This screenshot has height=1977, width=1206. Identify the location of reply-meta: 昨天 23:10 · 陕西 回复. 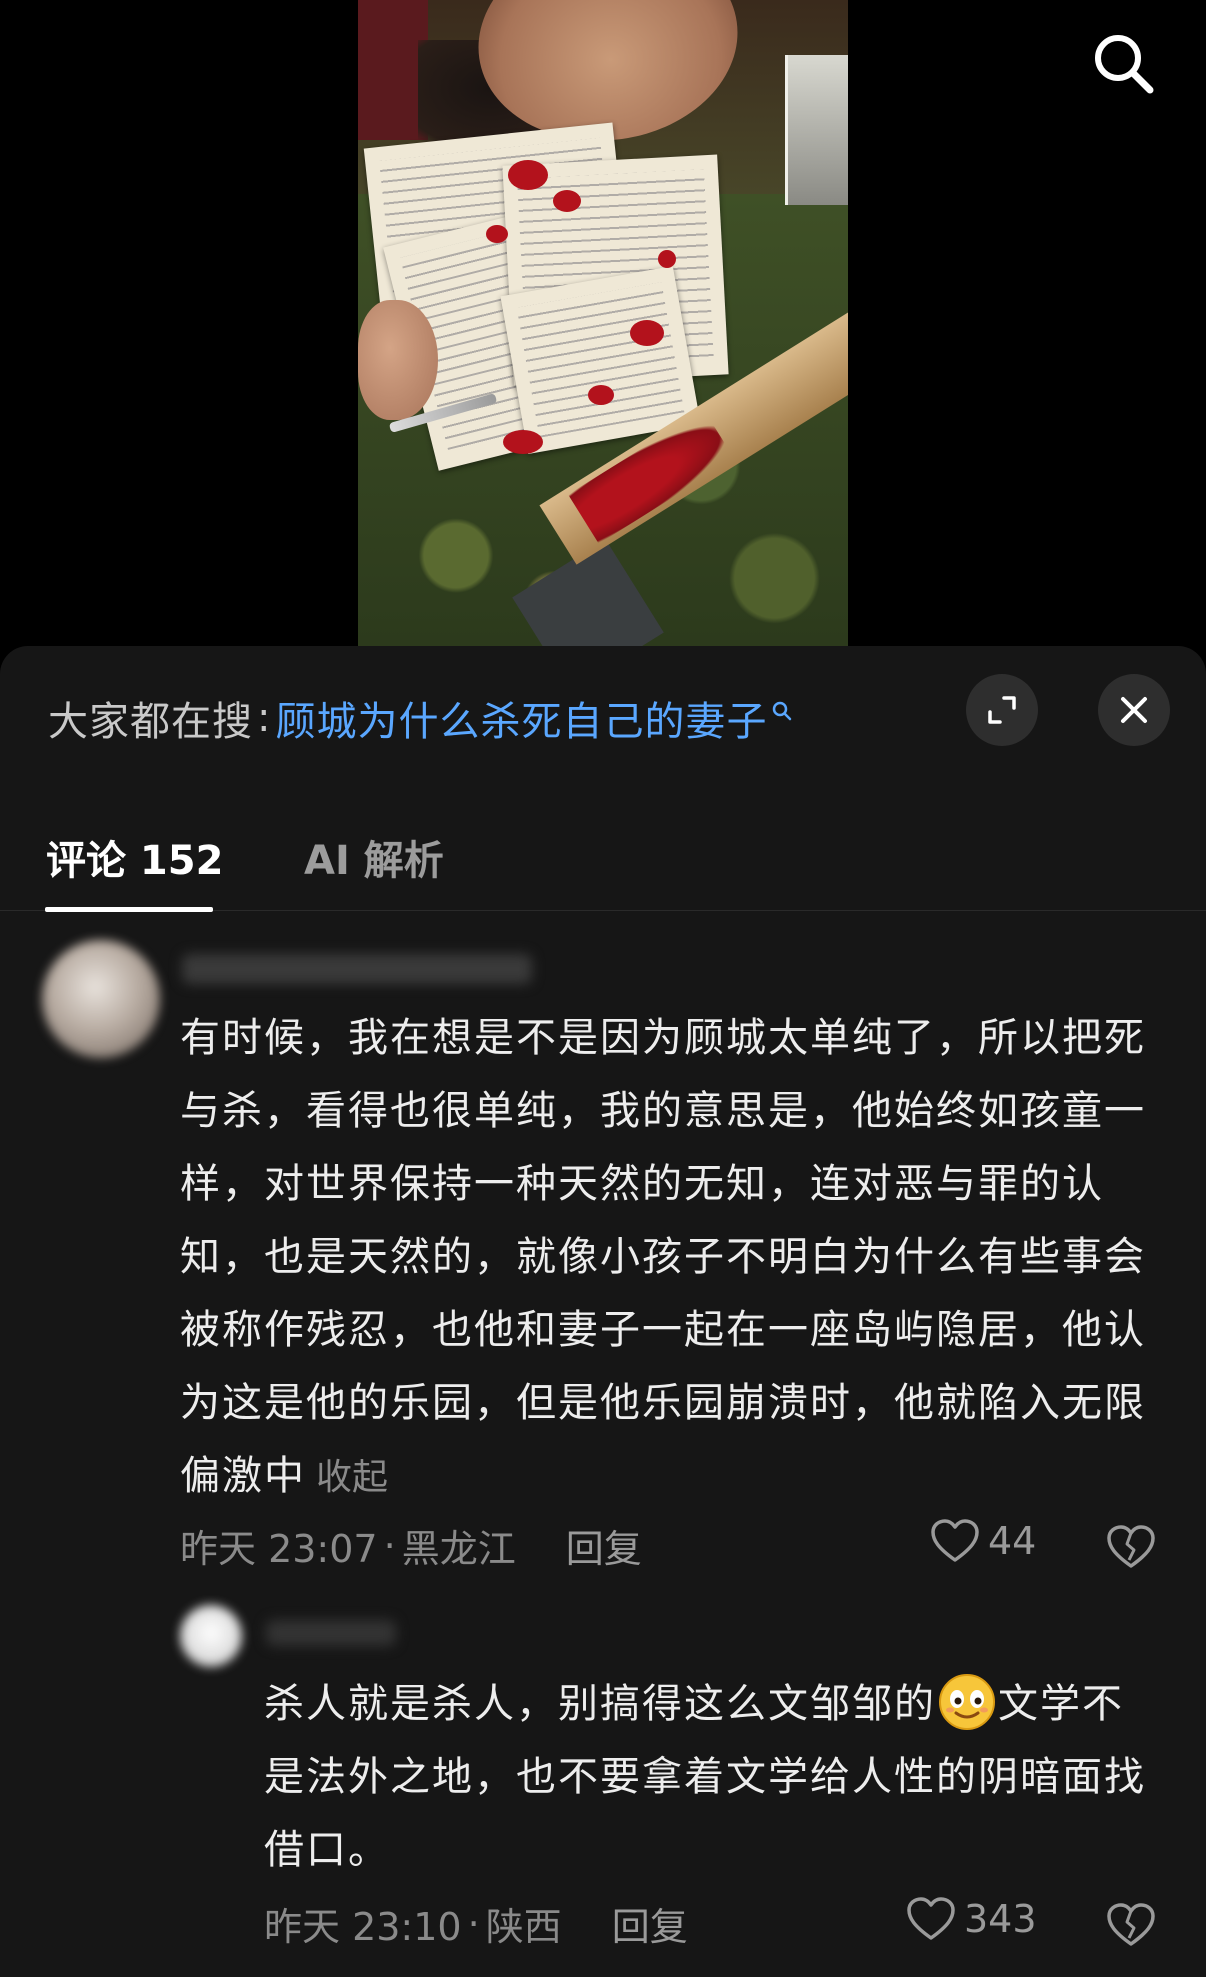
(476, 1923).